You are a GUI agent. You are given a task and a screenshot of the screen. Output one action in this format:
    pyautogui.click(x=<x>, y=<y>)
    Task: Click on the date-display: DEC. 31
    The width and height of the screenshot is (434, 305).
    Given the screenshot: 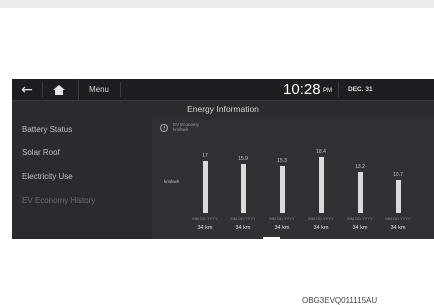 What is the action you would take?
    pyautogui.click(x=360, y=89)
    